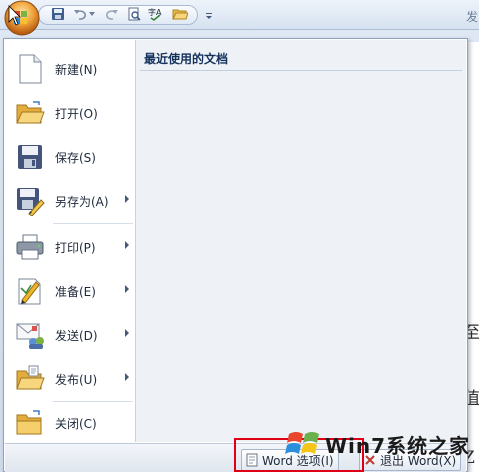  I want to click on watermark: Win7系统之家, so click(382, 444).